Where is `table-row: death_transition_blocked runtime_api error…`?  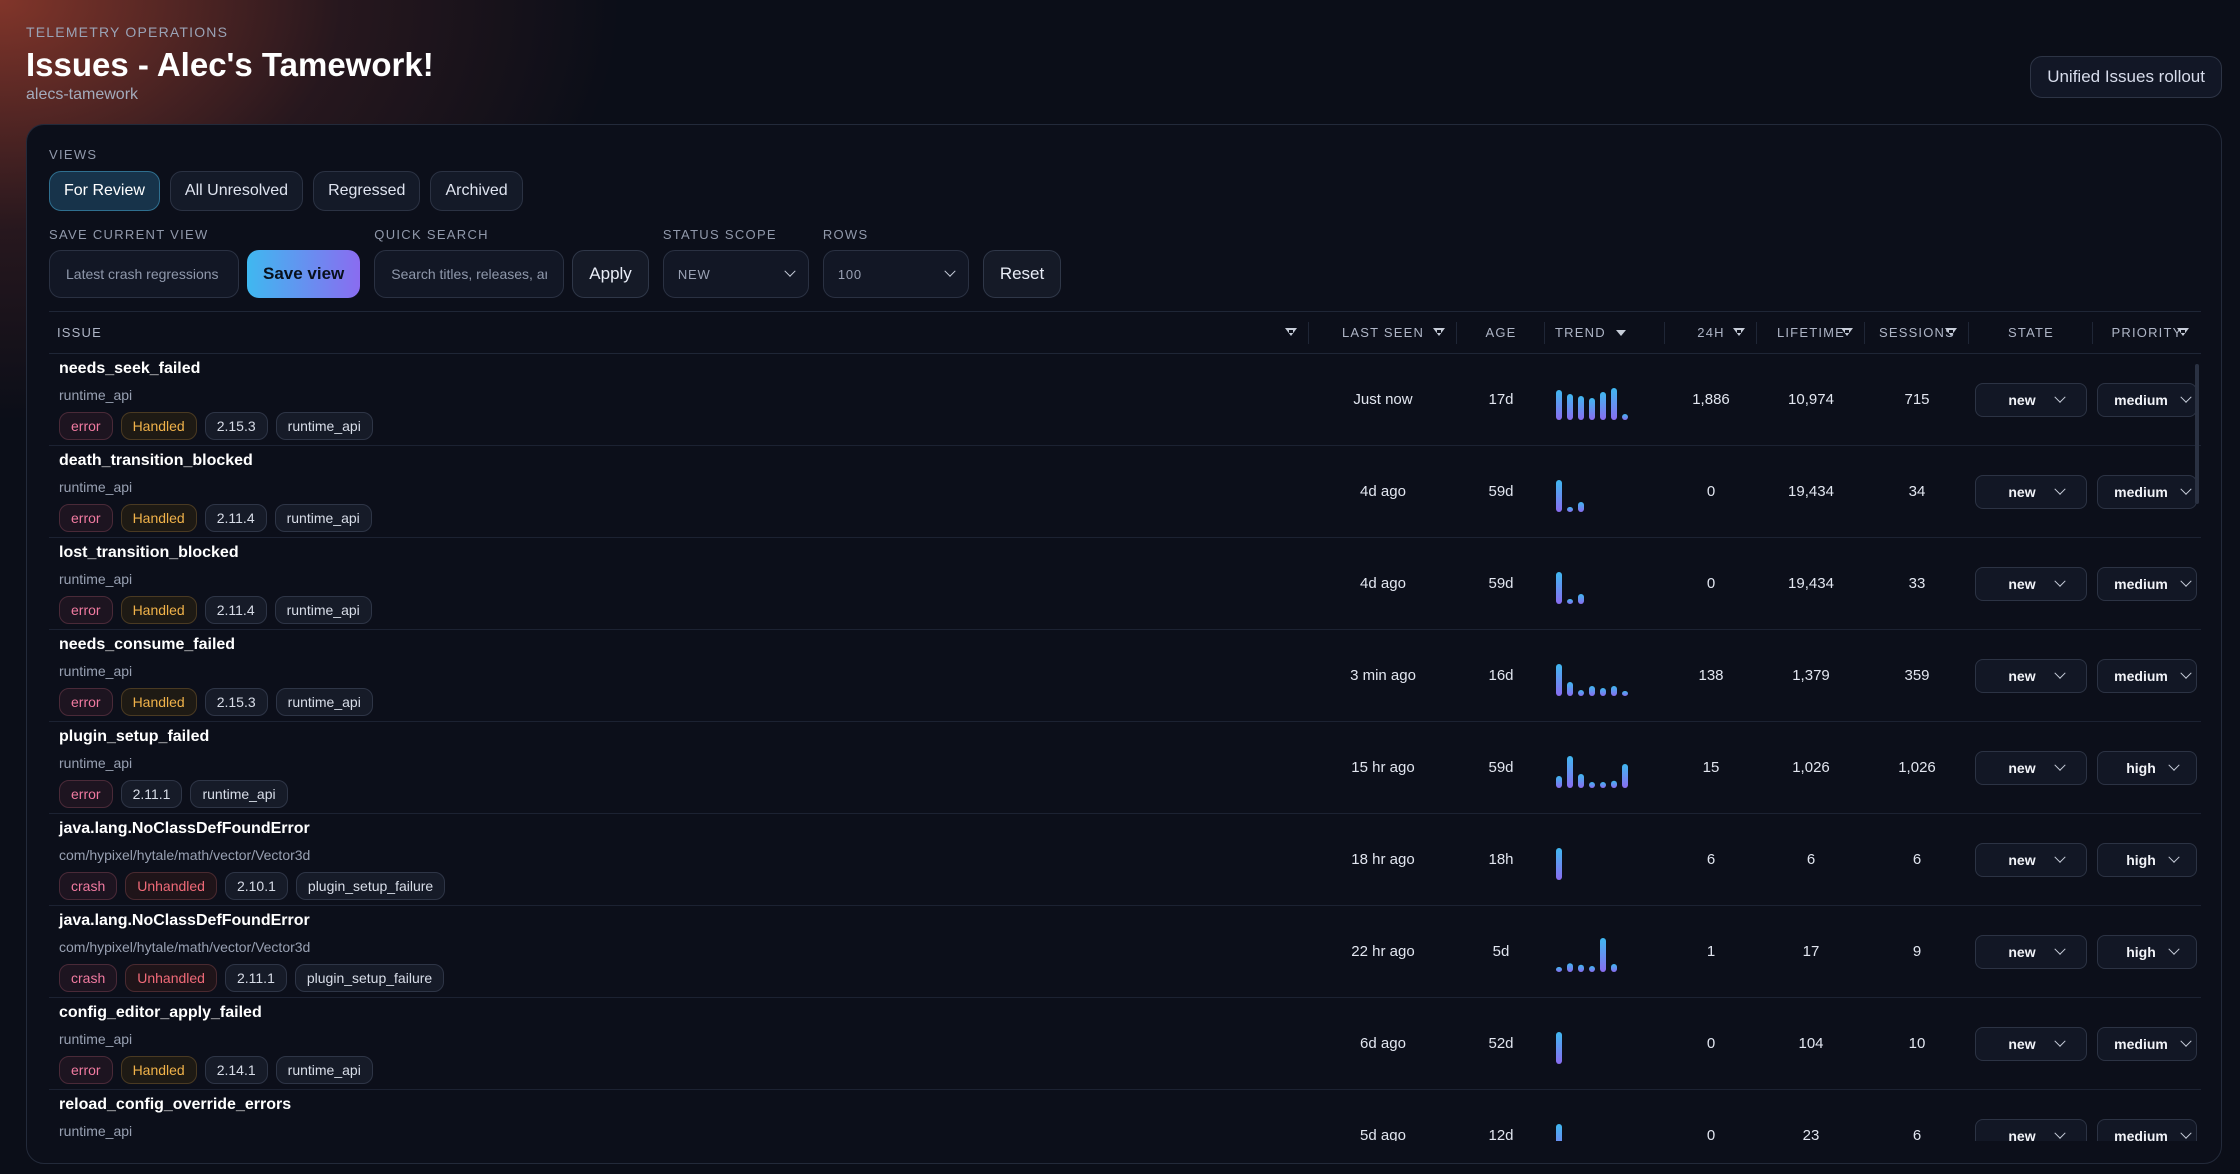
table-row: death_transition_blocked runtime_api error… is located at coordinates (1125, 492).